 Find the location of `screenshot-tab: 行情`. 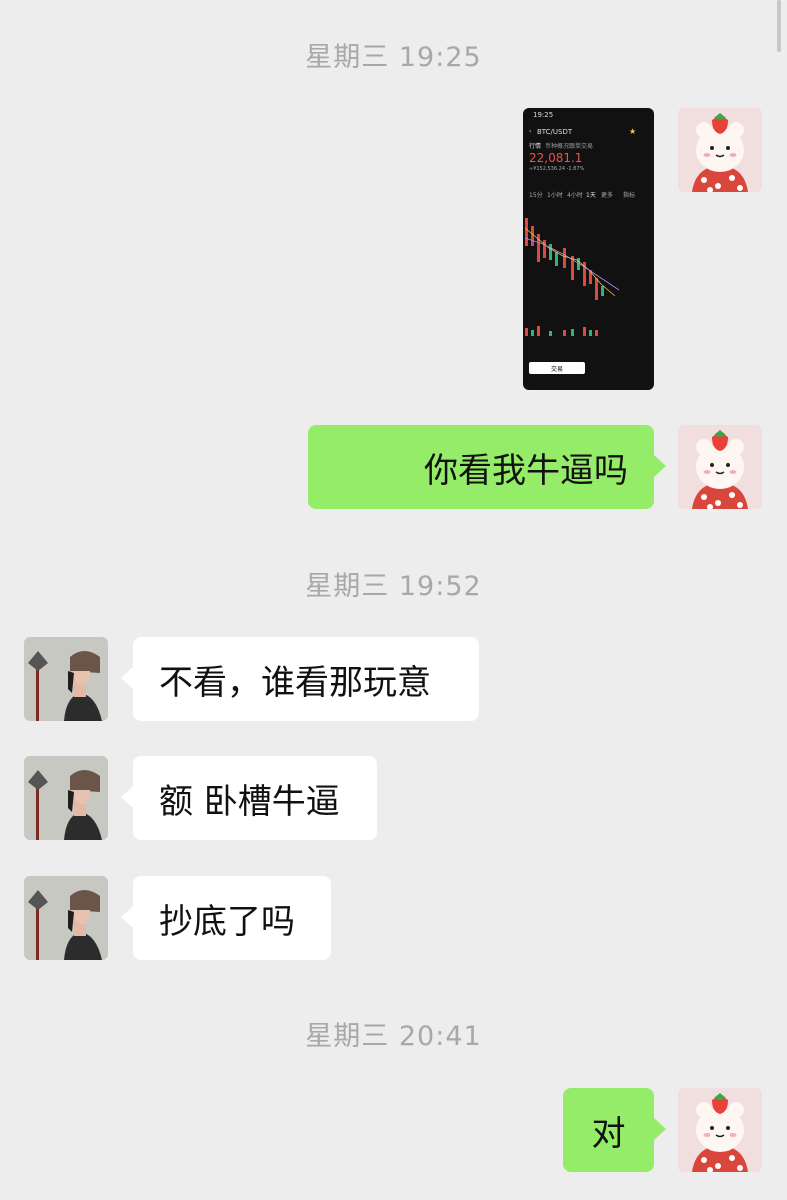

screenshot-tab: 行情 is located at coordinates (535, 146).